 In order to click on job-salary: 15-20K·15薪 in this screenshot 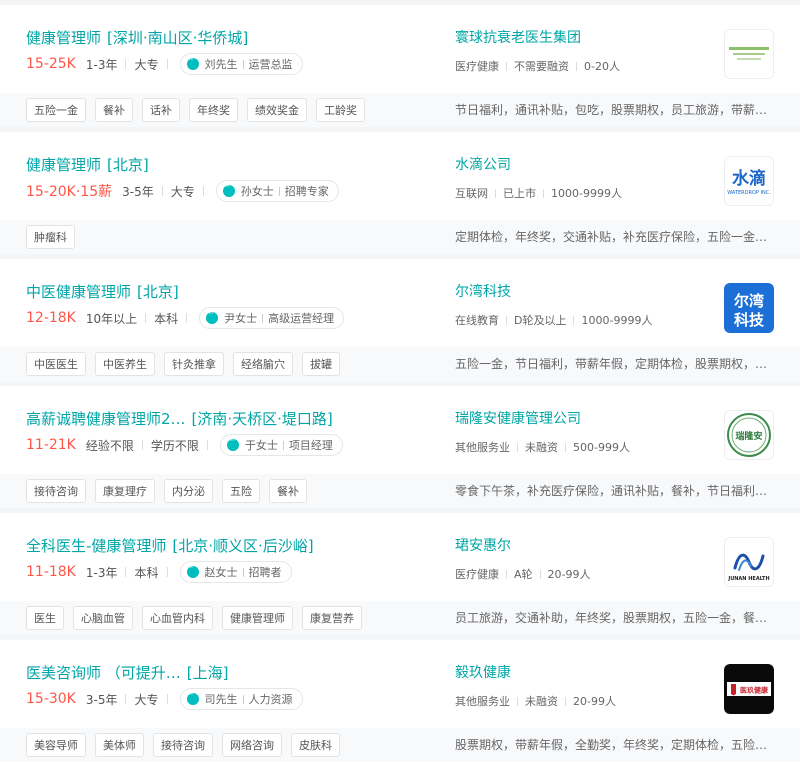, I will do `click(69, 192)`.